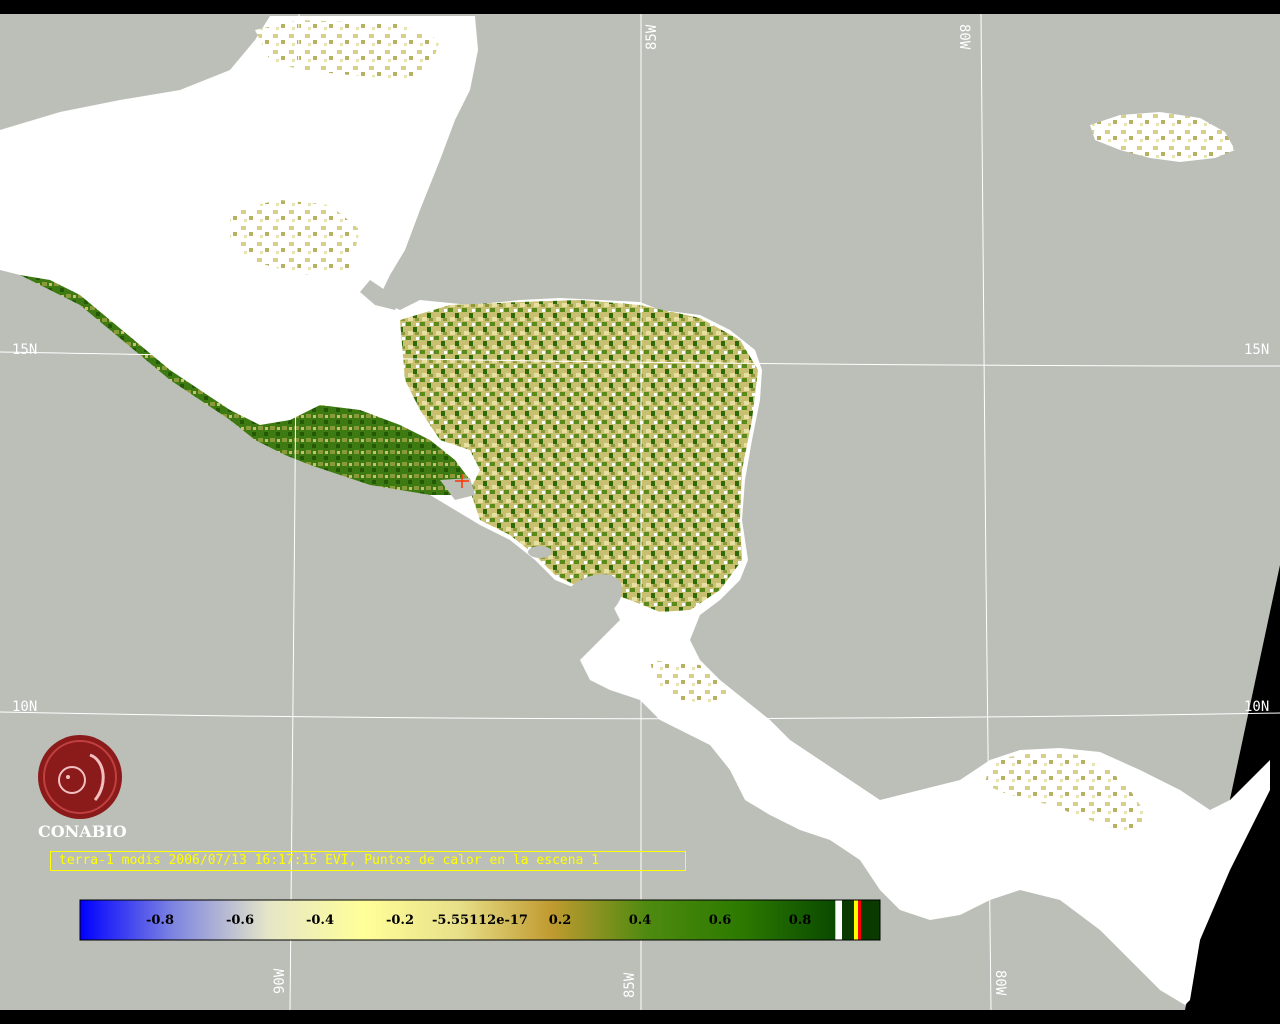 The height and width of the screenshot is (1024, 1280). I want to click on grid-label-15n-right: 15N, so click(1256, 350).